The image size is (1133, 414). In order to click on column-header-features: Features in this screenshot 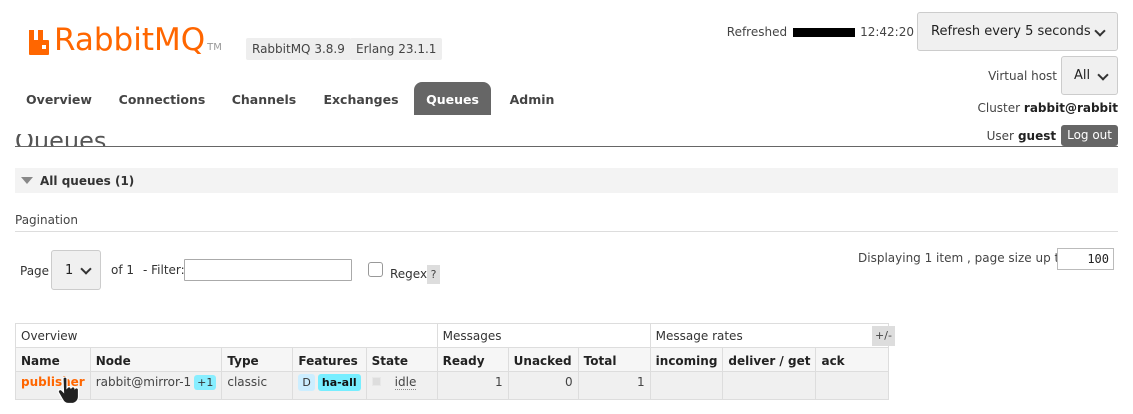, I will do `click(329, 359)`.